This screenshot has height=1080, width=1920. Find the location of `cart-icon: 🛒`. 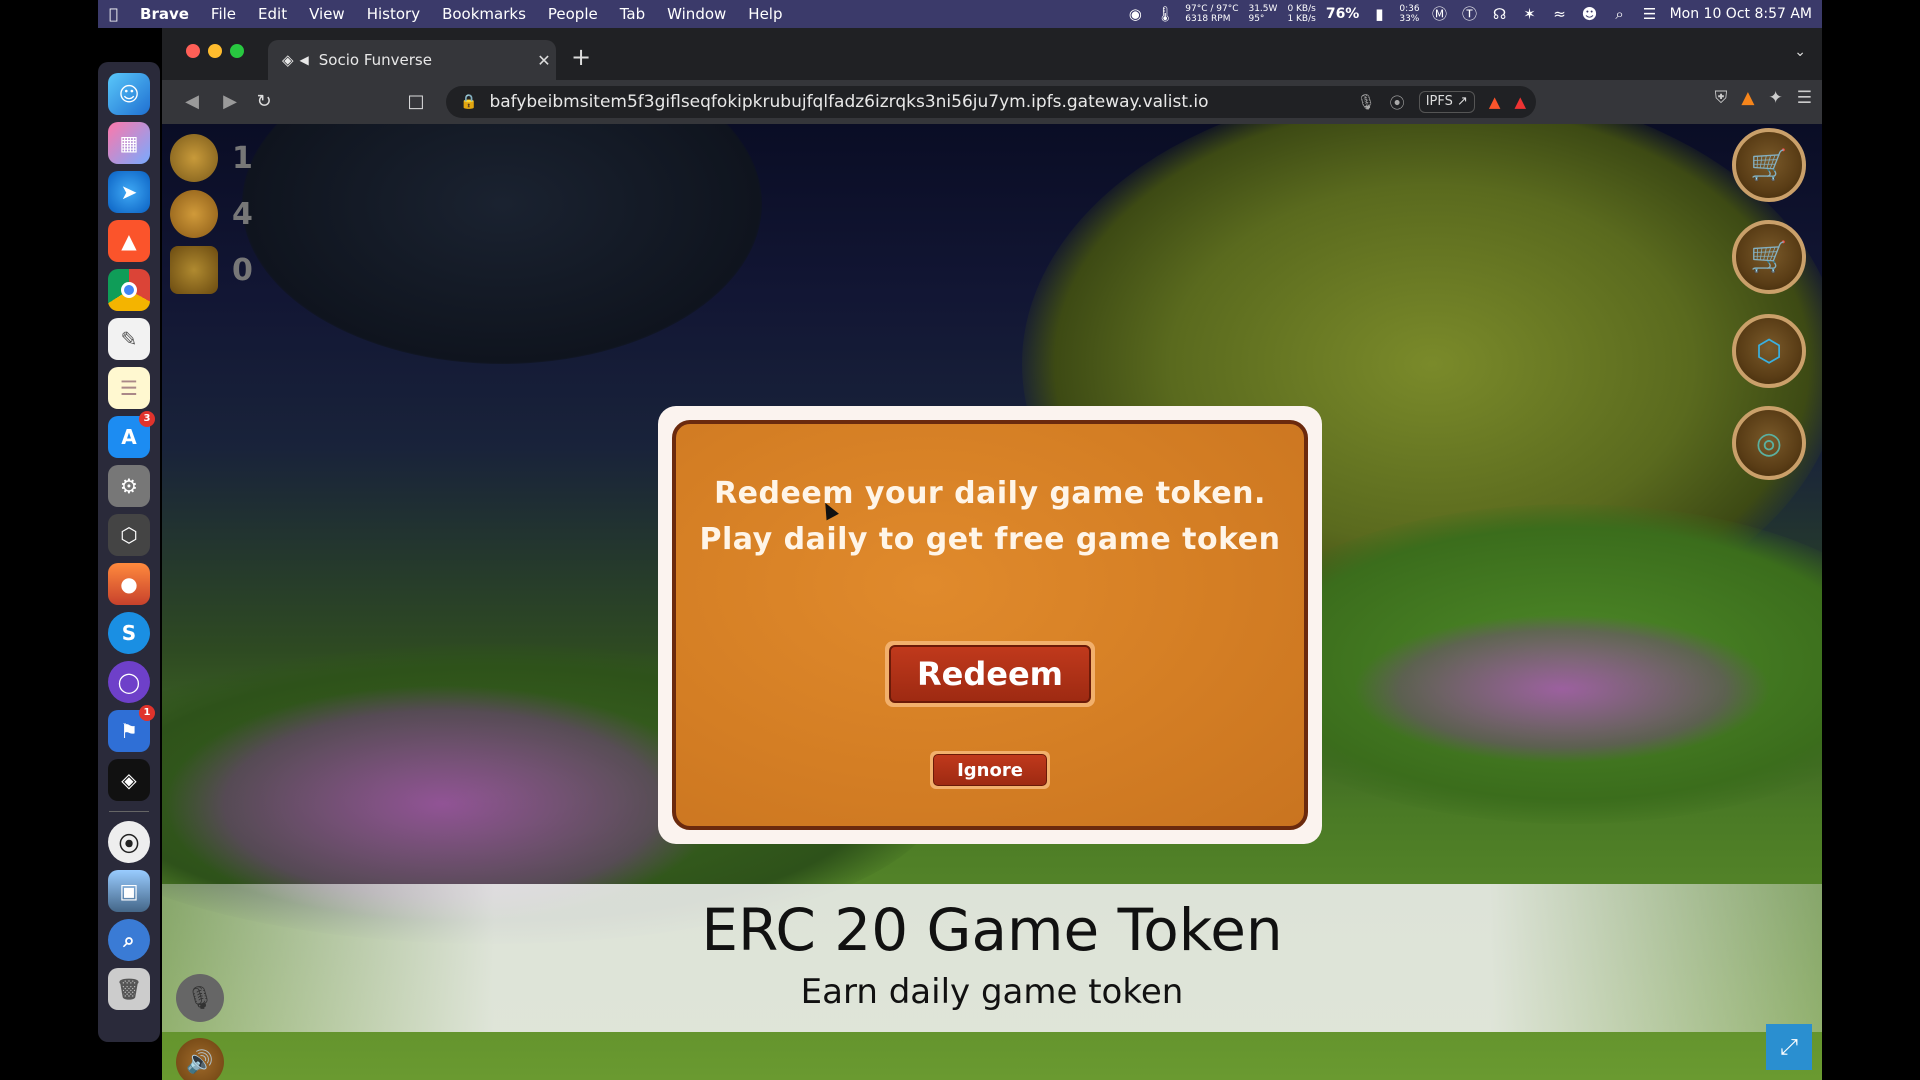

cart-icon: 🛒 is located at coordinates (1769, 165).